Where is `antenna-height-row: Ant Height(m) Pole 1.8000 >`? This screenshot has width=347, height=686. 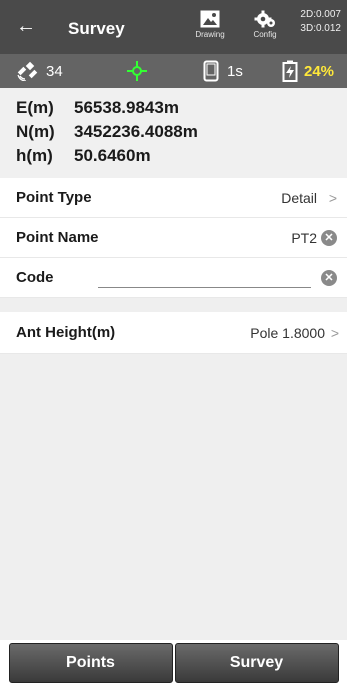
antenna-height-row: Ant Height(m) Pole 1.8000 > is located at coordinates (173, 333).